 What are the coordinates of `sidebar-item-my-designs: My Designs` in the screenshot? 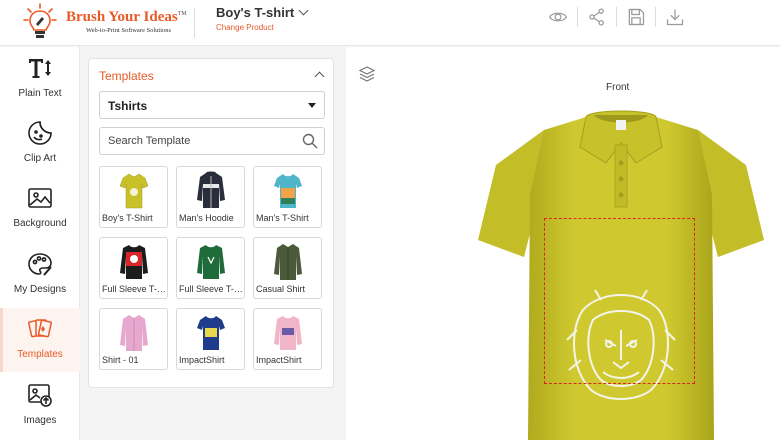 It's located at (40, 275).